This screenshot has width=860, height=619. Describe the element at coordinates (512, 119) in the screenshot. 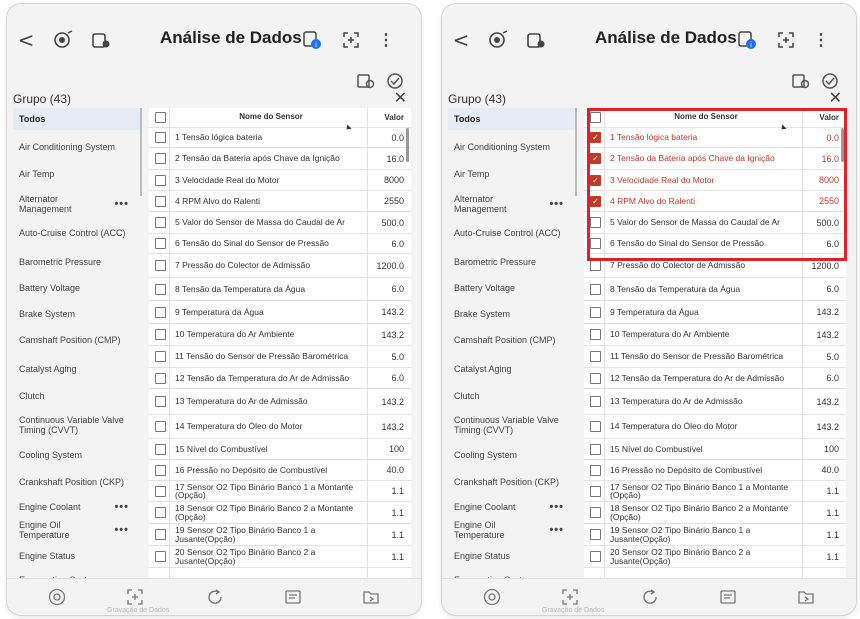

I see `sidebar-item: Todos` at that location.